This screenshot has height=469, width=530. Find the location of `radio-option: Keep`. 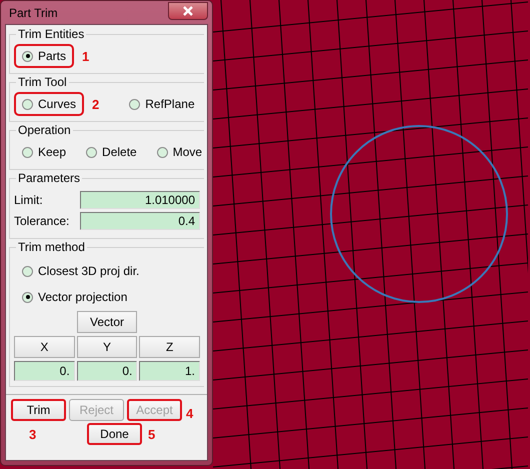

radio-option: Keep is located at coordinates (44, 152).